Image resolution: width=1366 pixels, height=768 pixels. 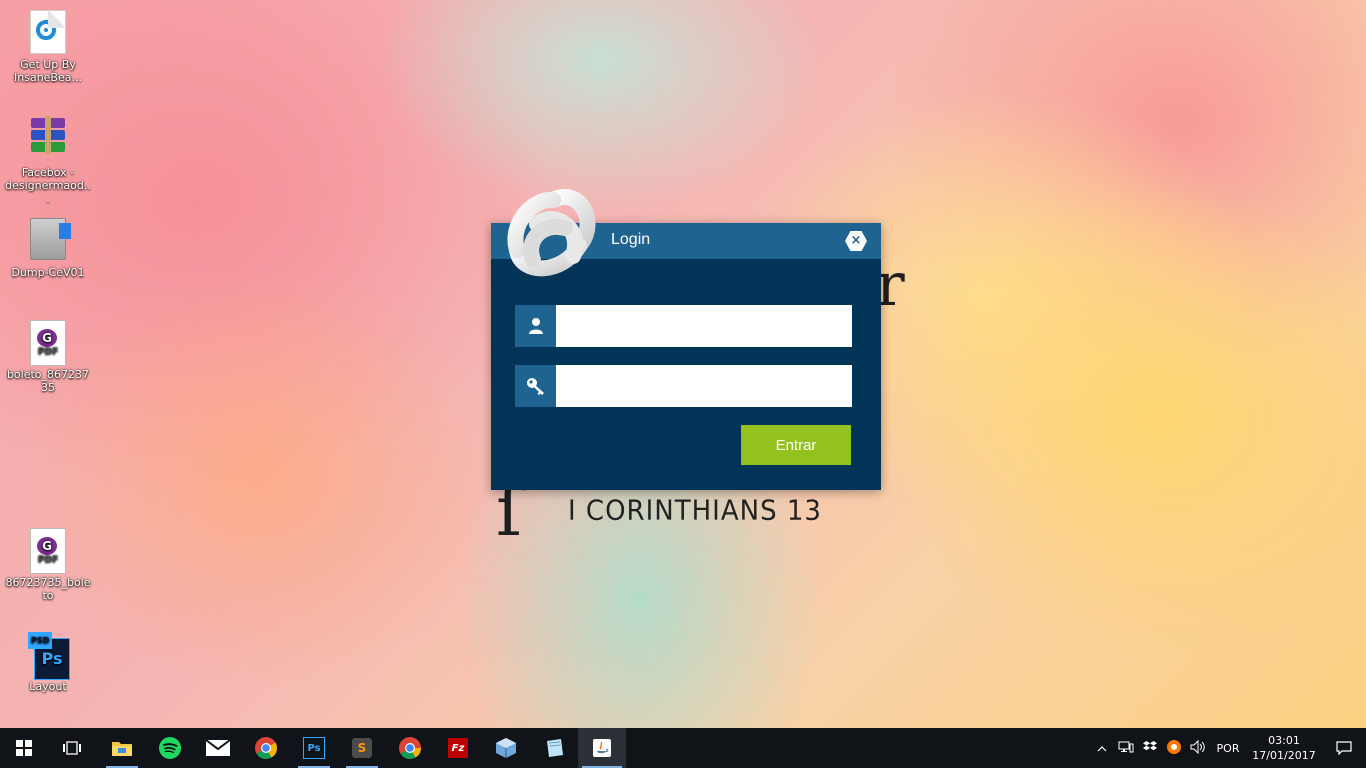 I want to click on desktop-icon-layout: Ps PSD Layout, so click(x=48, y=662).